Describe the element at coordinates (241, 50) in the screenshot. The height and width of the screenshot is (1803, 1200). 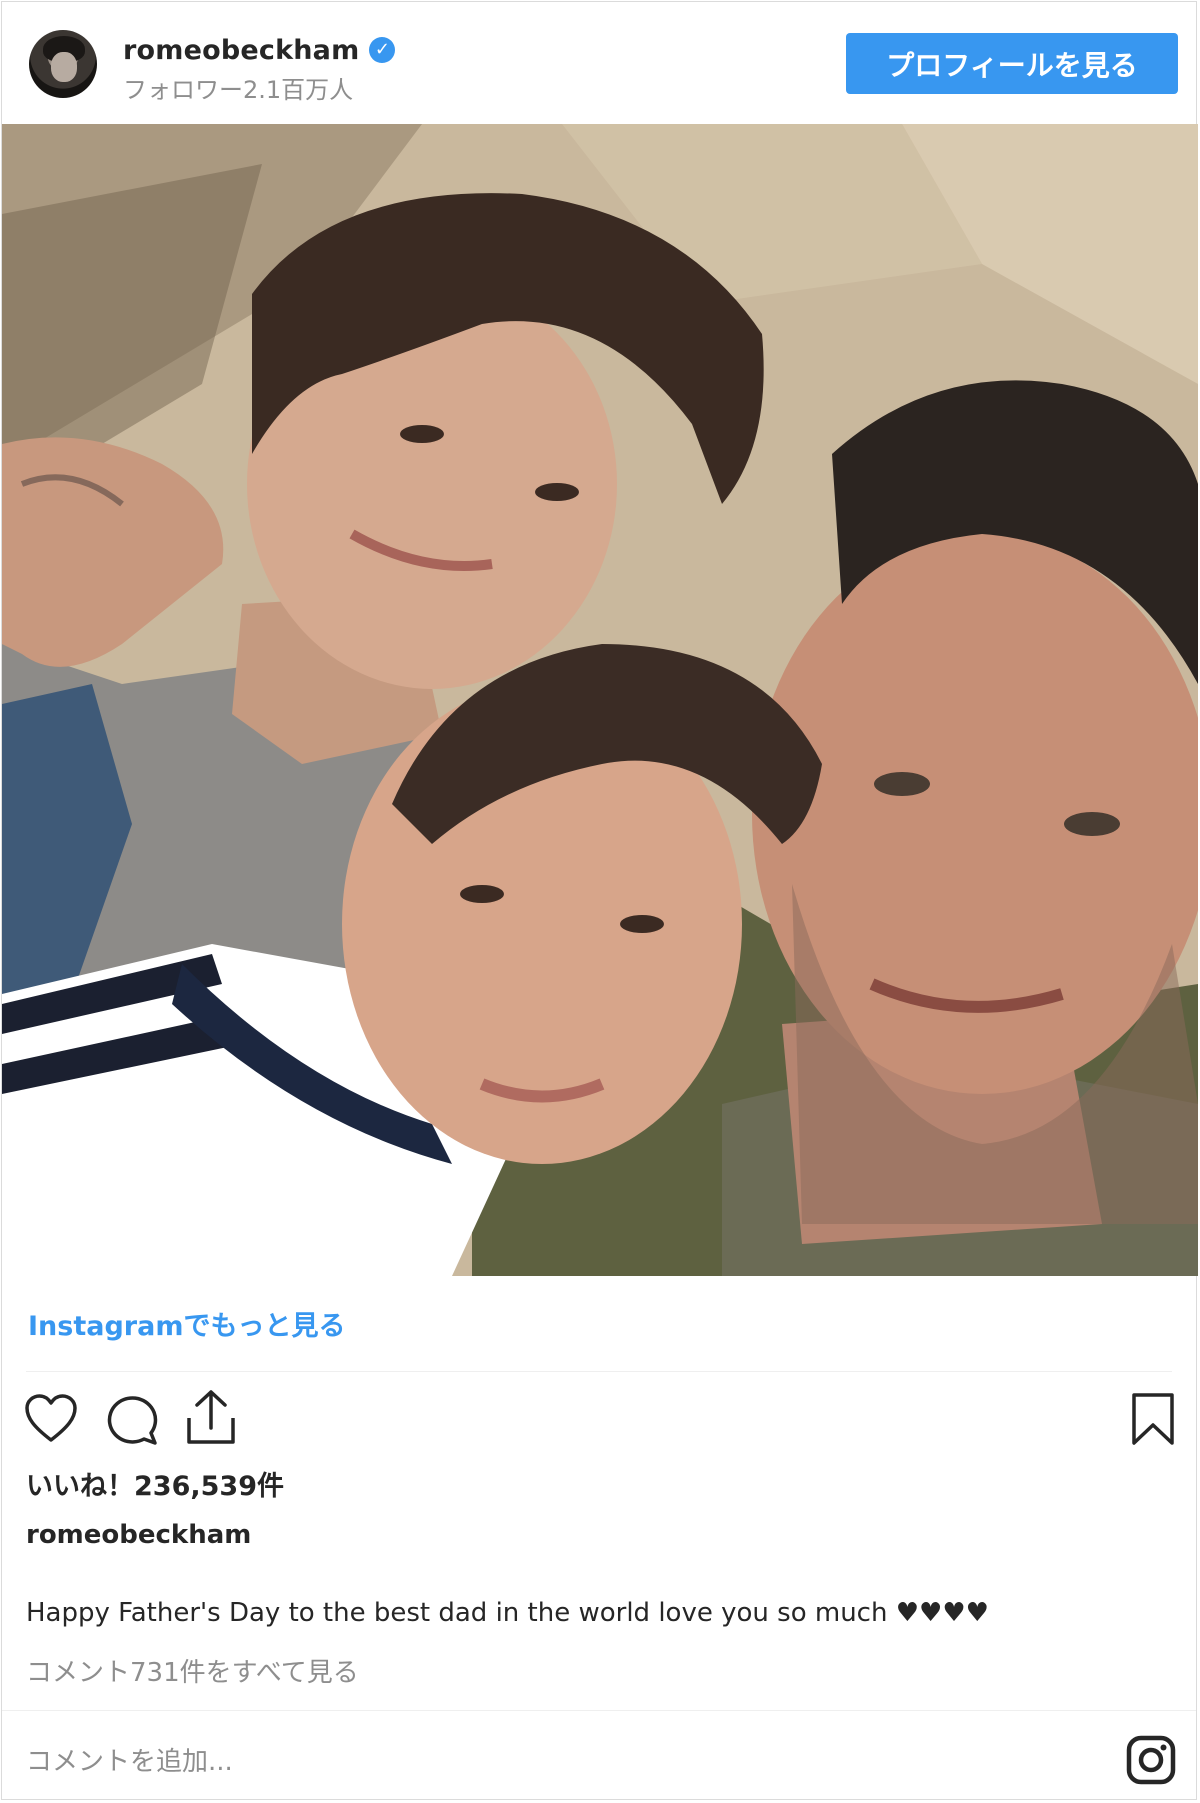
I see `username: romeobeckham` at that location.